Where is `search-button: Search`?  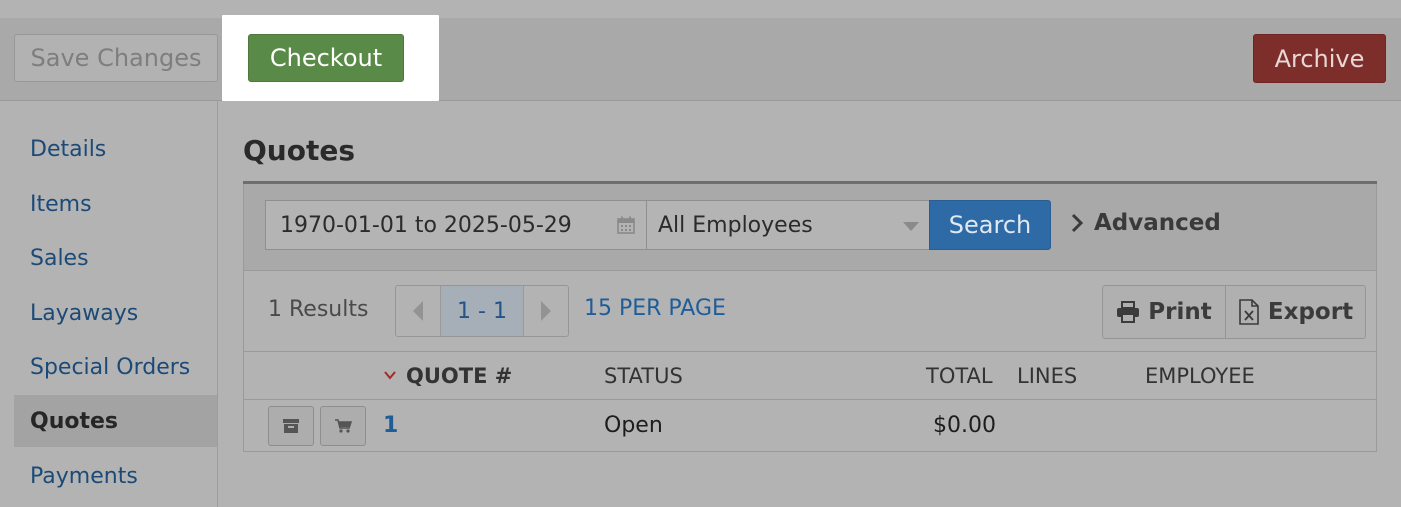 search-button: Search is located at coordinates (990, 225).